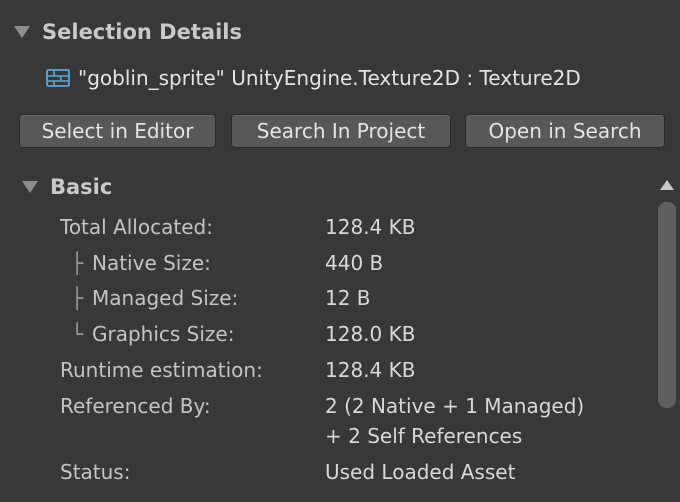  I want to click on open-in-search-button: Open in Search, so click(565, 131).